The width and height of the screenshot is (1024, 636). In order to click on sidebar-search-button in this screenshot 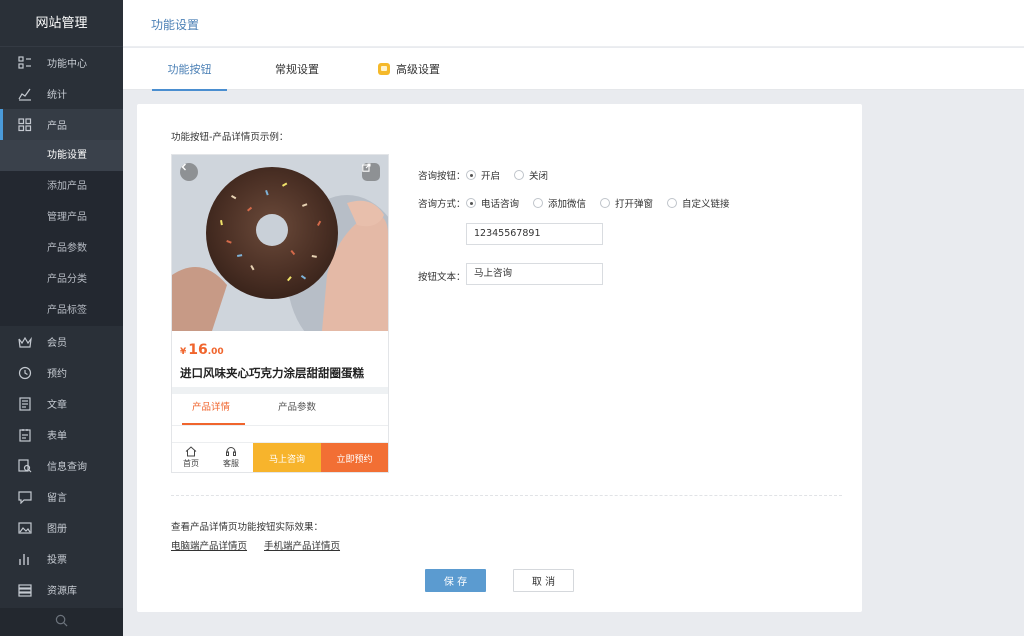, I will do `click(61, 622)`.